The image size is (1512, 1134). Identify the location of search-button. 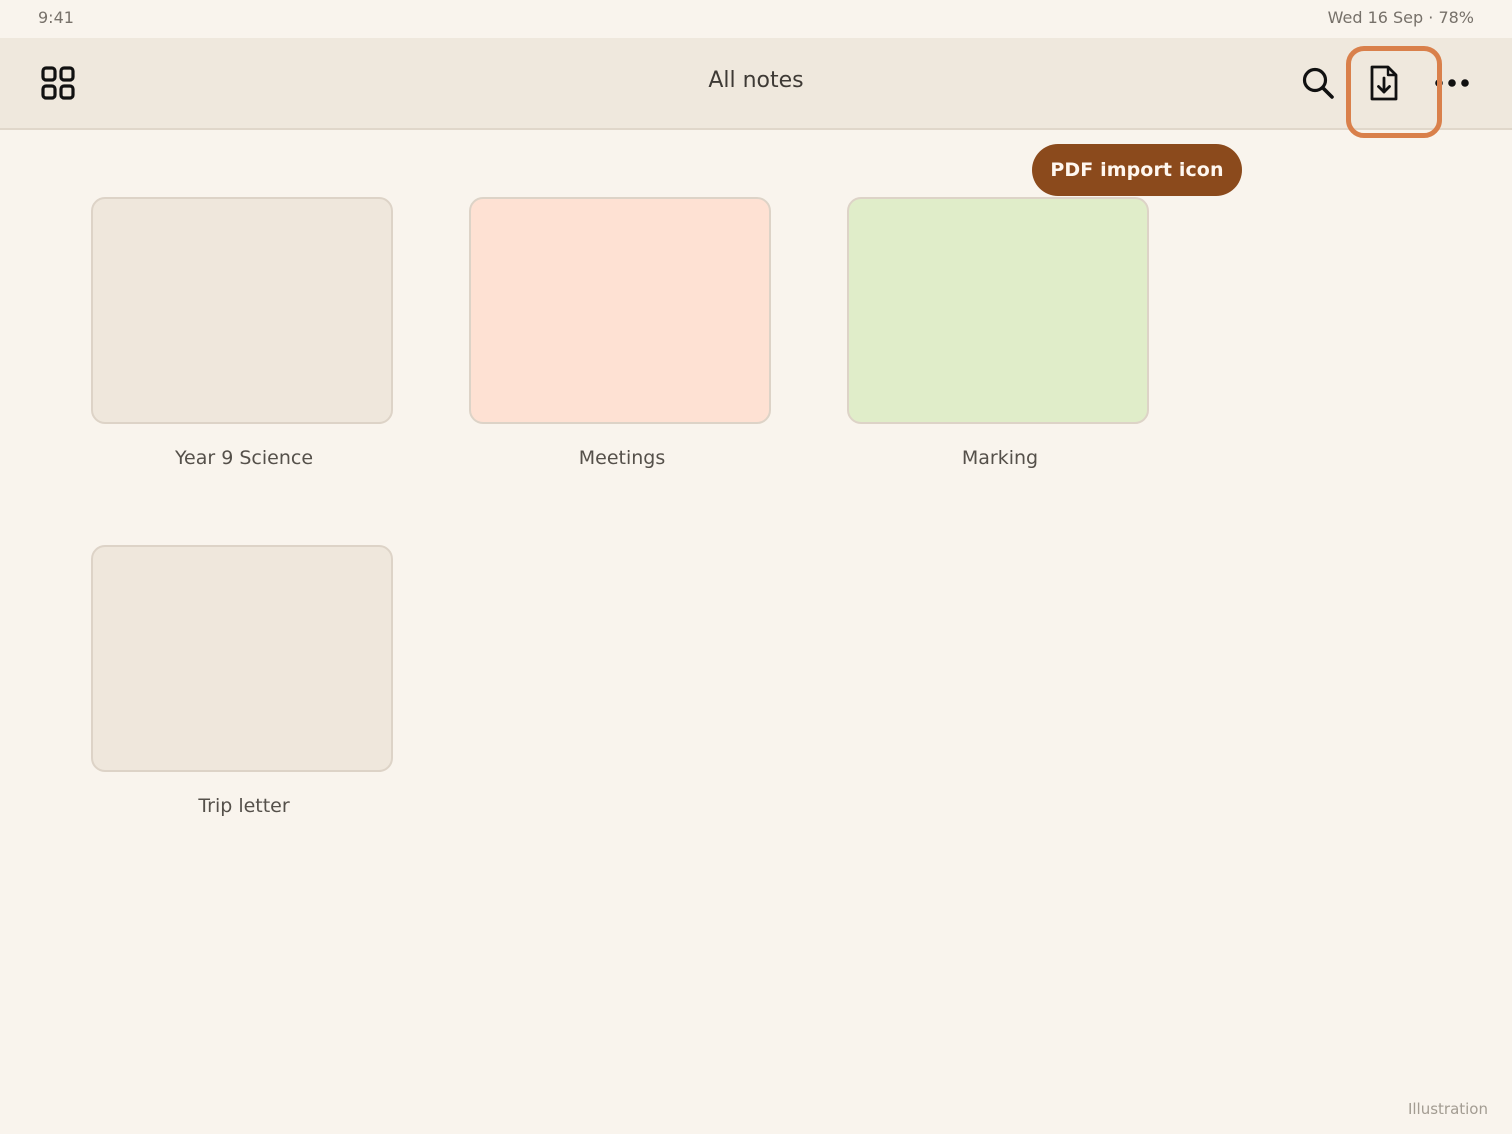
(1318, 83).